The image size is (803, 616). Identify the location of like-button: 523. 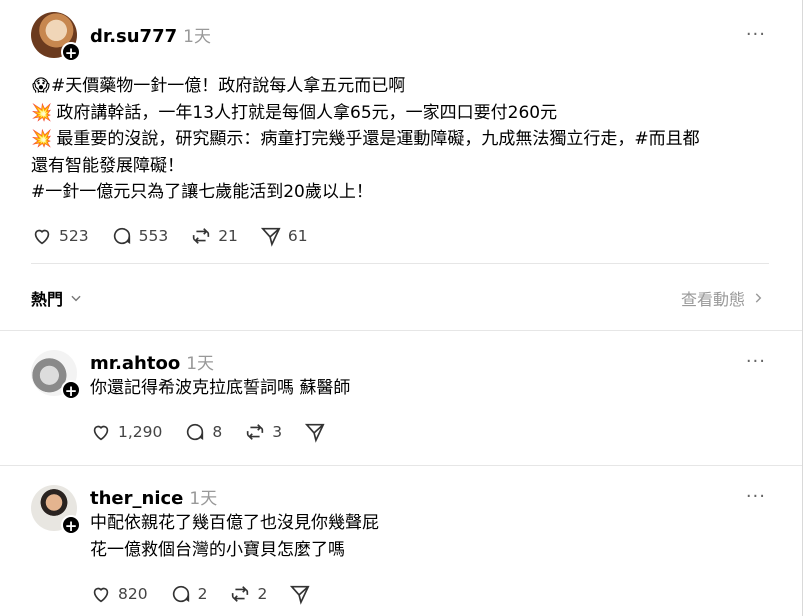
(60, 236).